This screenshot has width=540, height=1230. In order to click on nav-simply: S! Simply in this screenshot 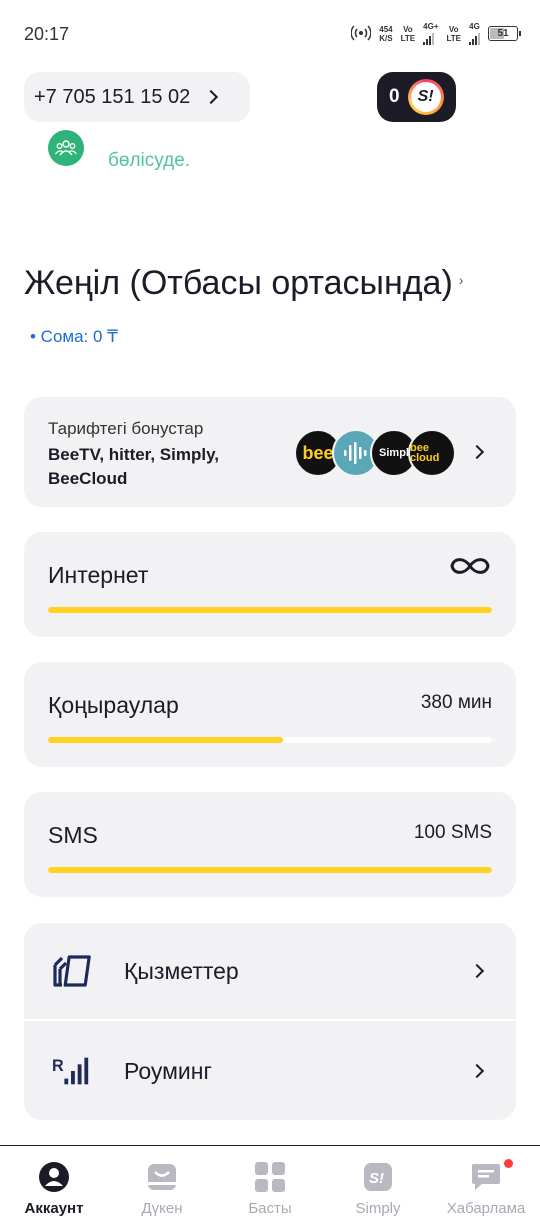, I will do `click(378, 1188)`.